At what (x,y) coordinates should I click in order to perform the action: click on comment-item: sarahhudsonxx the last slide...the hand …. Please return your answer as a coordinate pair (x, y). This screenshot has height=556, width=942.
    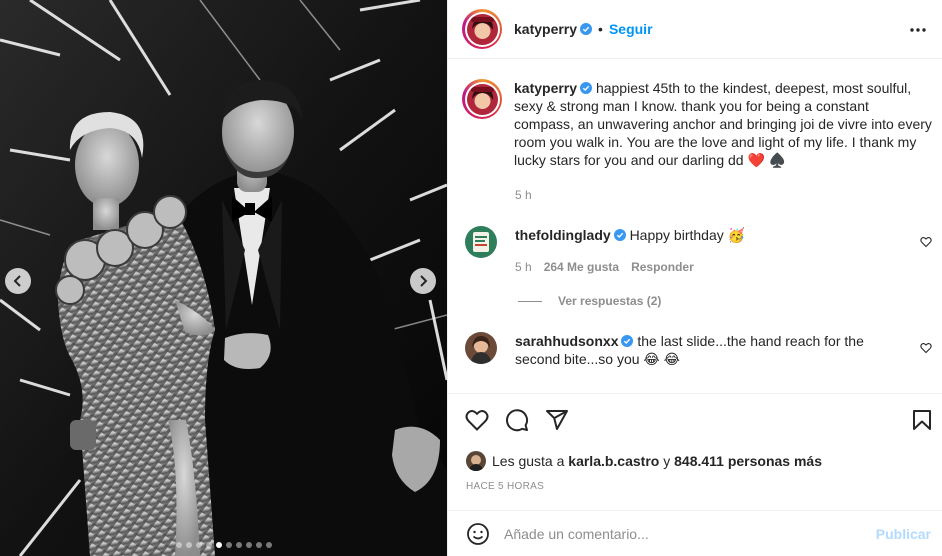
    Looking at the image, I should click on (697, 350).